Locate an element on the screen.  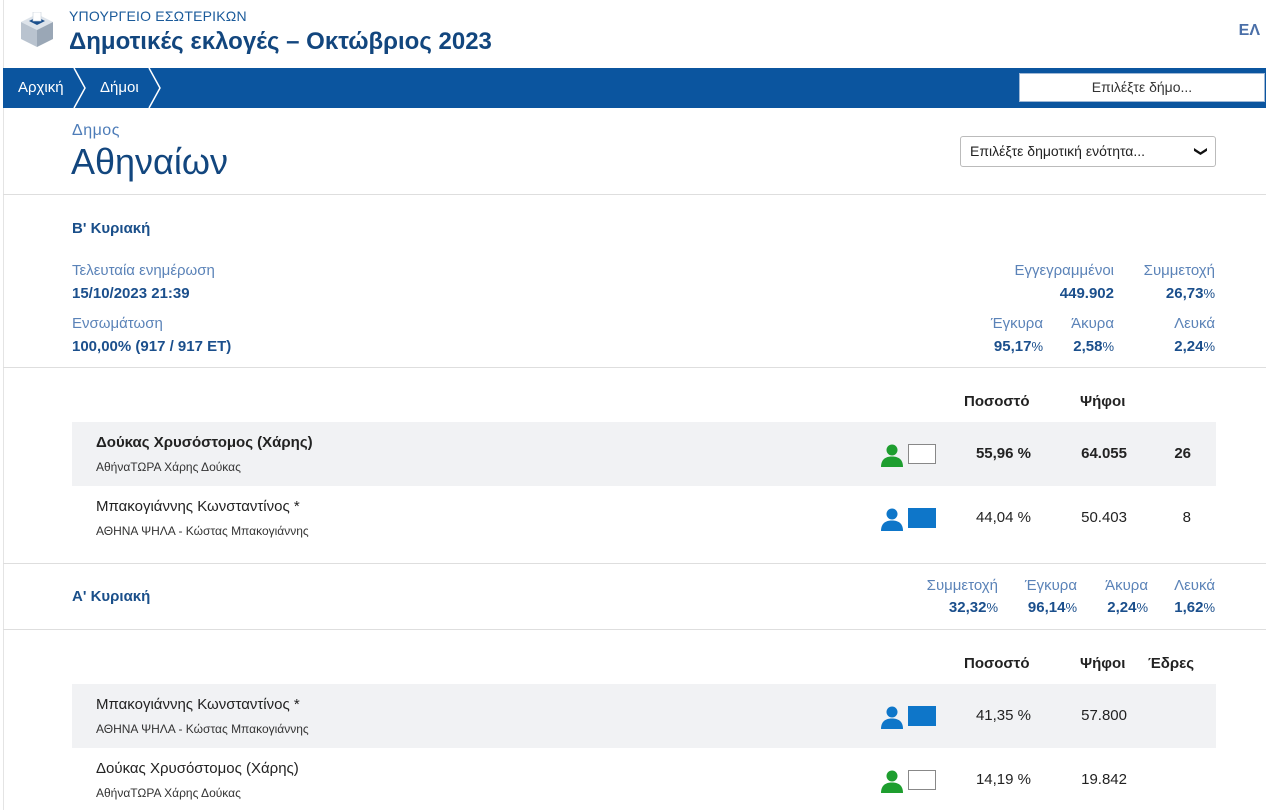
language-switch: ΕΛ is located at coordinates (1249, 31).